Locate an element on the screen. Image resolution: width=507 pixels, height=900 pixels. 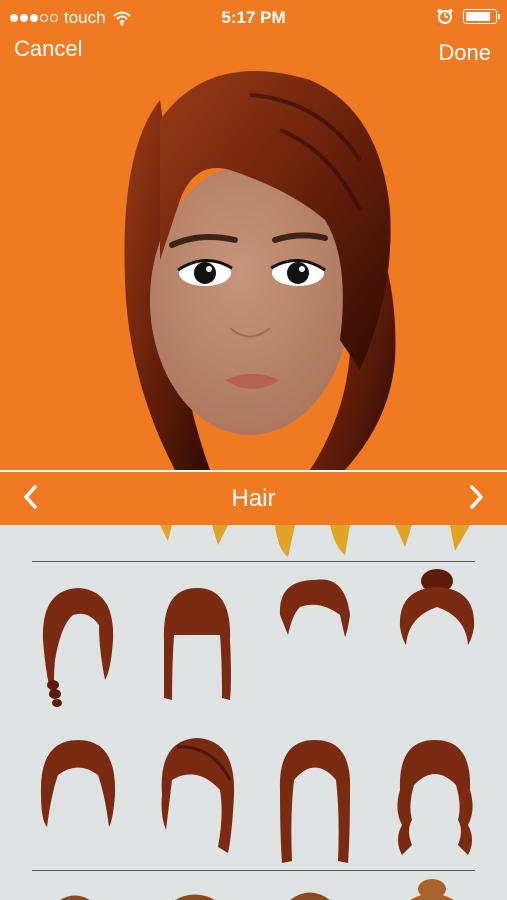
hair-option-angled-bob-bangs is located at coordinates (197, 800).